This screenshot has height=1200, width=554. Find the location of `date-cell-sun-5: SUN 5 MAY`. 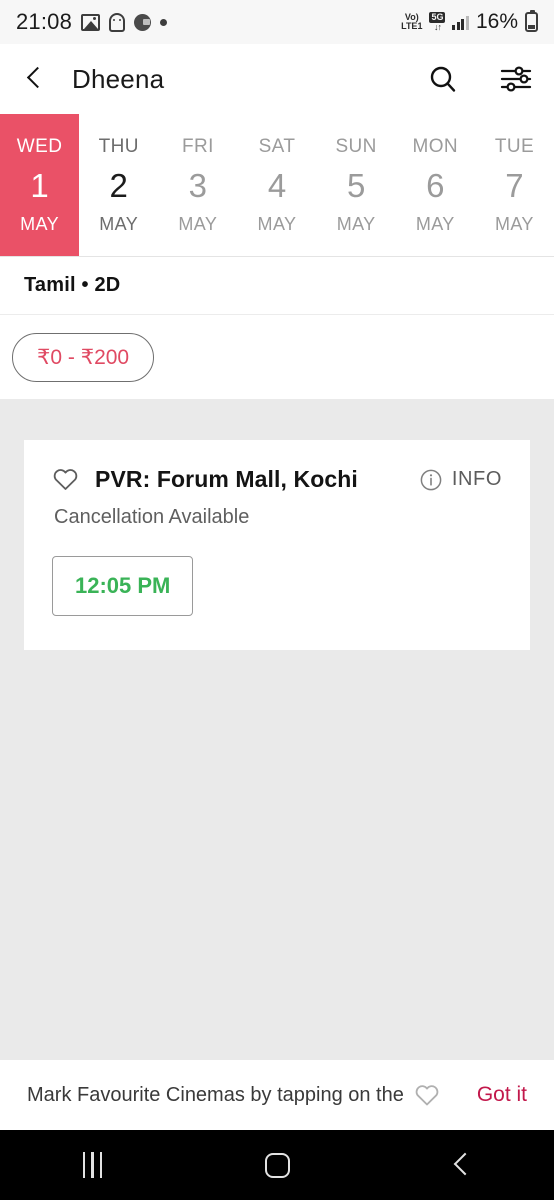

date-cell-sun-5: SUN 5 MAY is located at coordinates (356, 185).